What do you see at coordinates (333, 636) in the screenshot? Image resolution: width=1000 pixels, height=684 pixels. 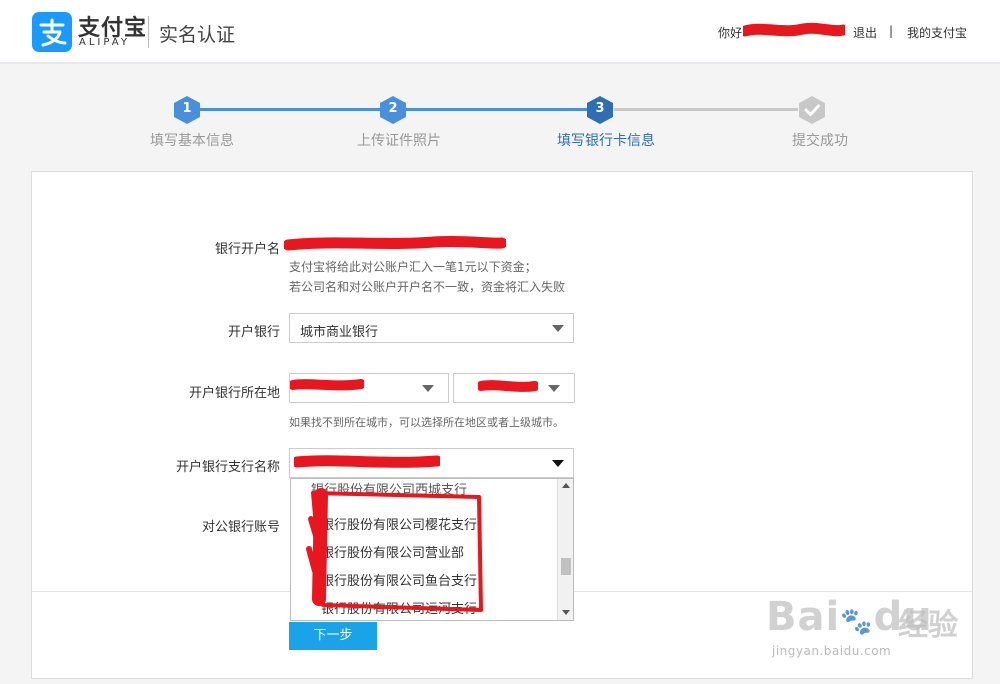 I see `next-button: 下一步` at bounding box center [333, 636].